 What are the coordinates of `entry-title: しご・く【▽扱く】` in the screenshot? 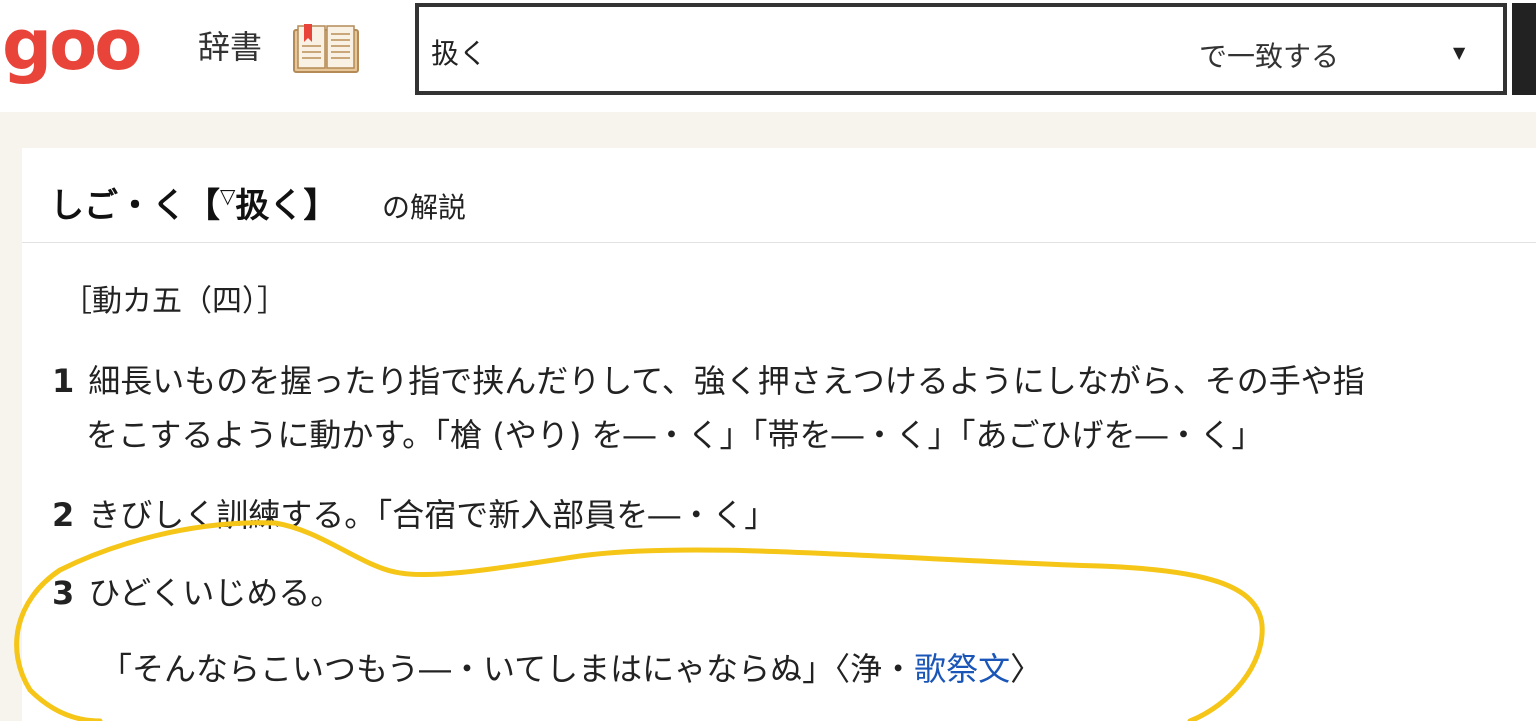 It's located at (193, 202).